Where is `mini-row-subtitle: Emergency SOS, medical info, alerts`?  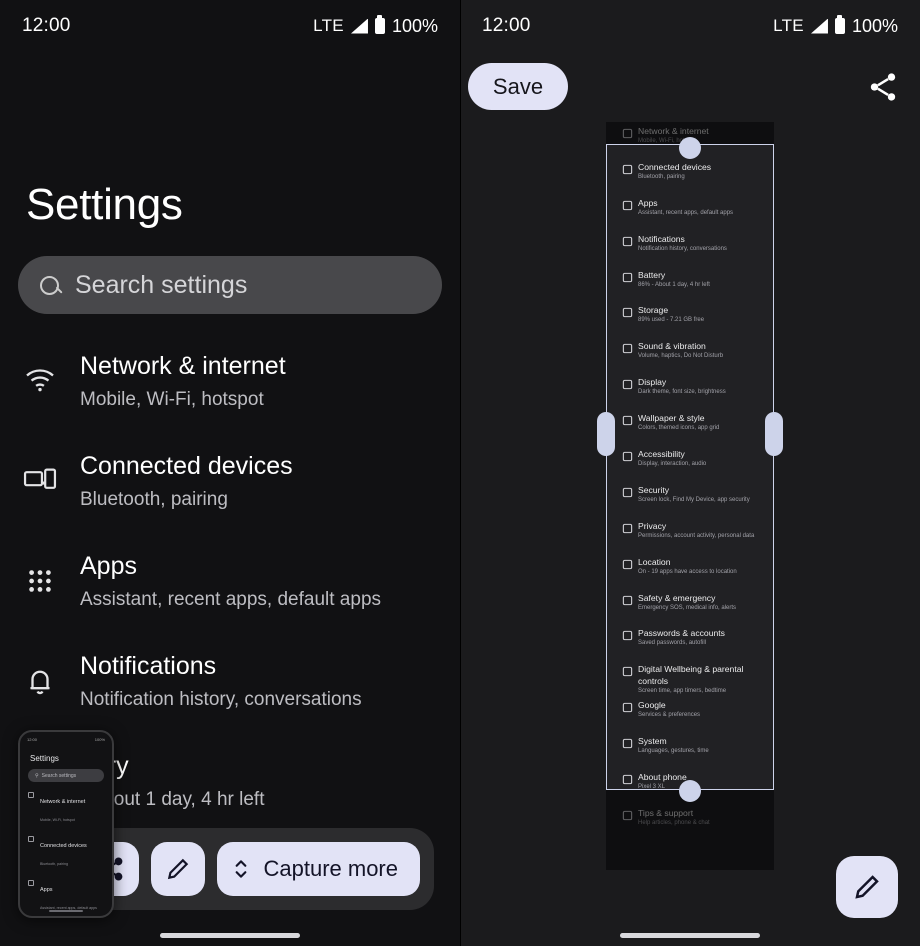
mini-row-subtitle: Emergency SOS, medical info, alerts is located at coordinates (687, 607).